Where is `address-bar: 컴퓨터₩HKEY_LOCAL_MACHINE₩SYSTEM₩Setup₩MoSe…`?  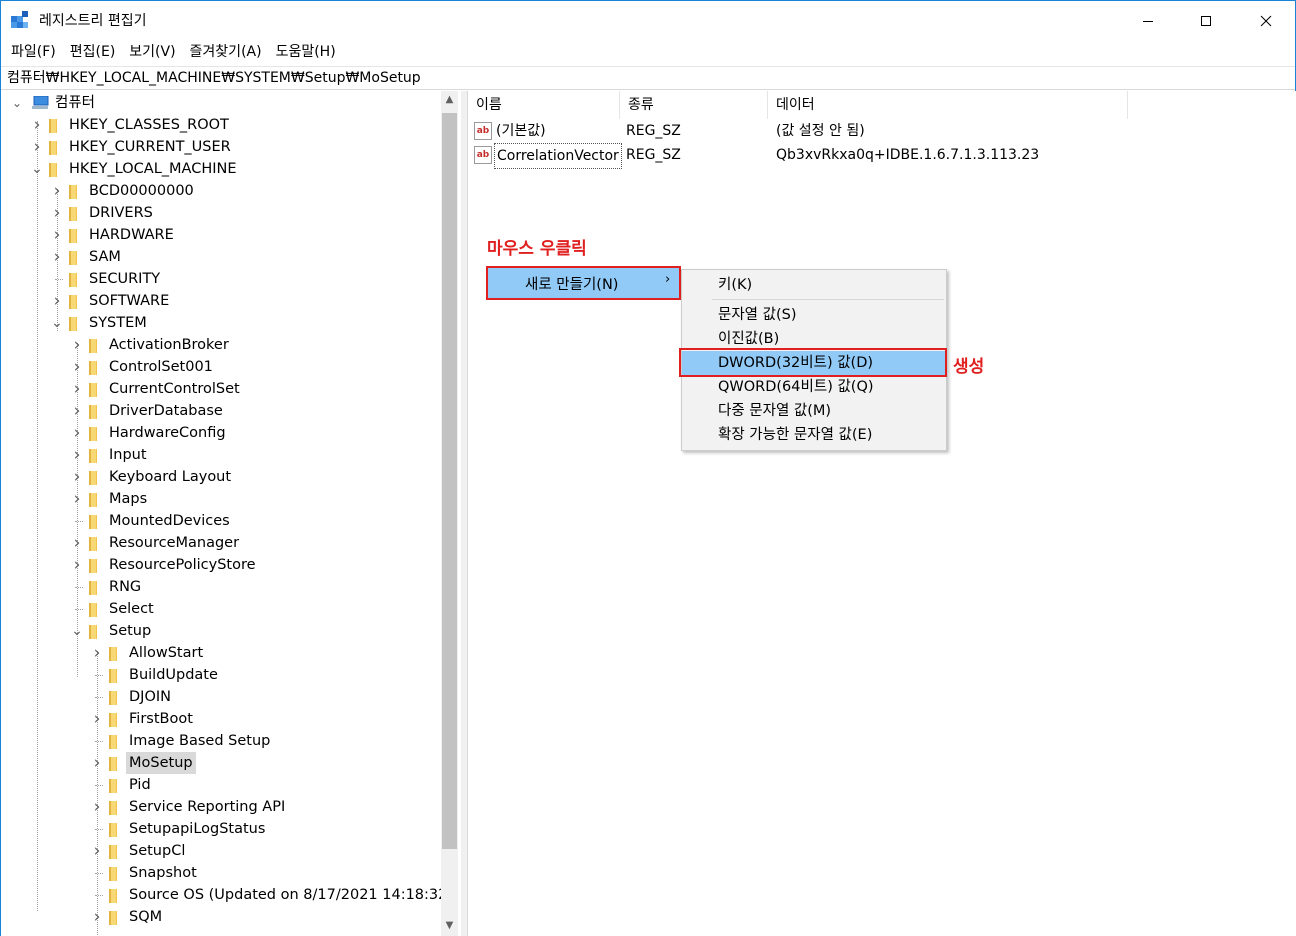 address-bar: 컴퓨터₩HKEY_LOCAL_MACHINE₩SYSTEM₩Setup₩MoSe… is located at coordinates (648, 78).